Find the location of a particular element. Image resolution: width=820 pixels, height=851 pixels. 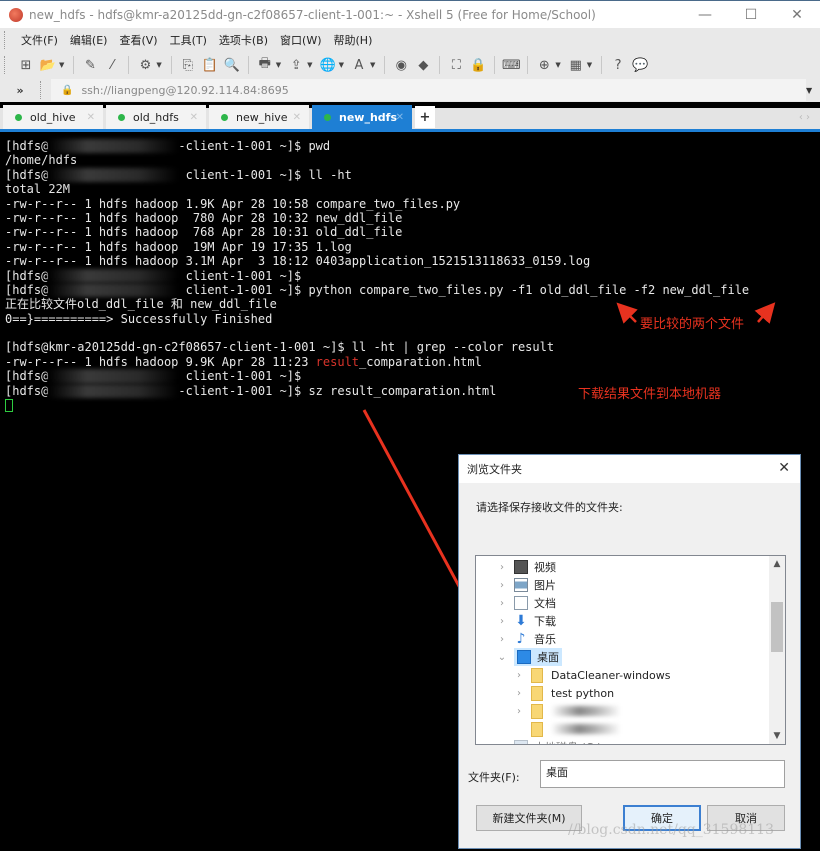

copy-icon: ⎘ is located at coordinates (188, 65).